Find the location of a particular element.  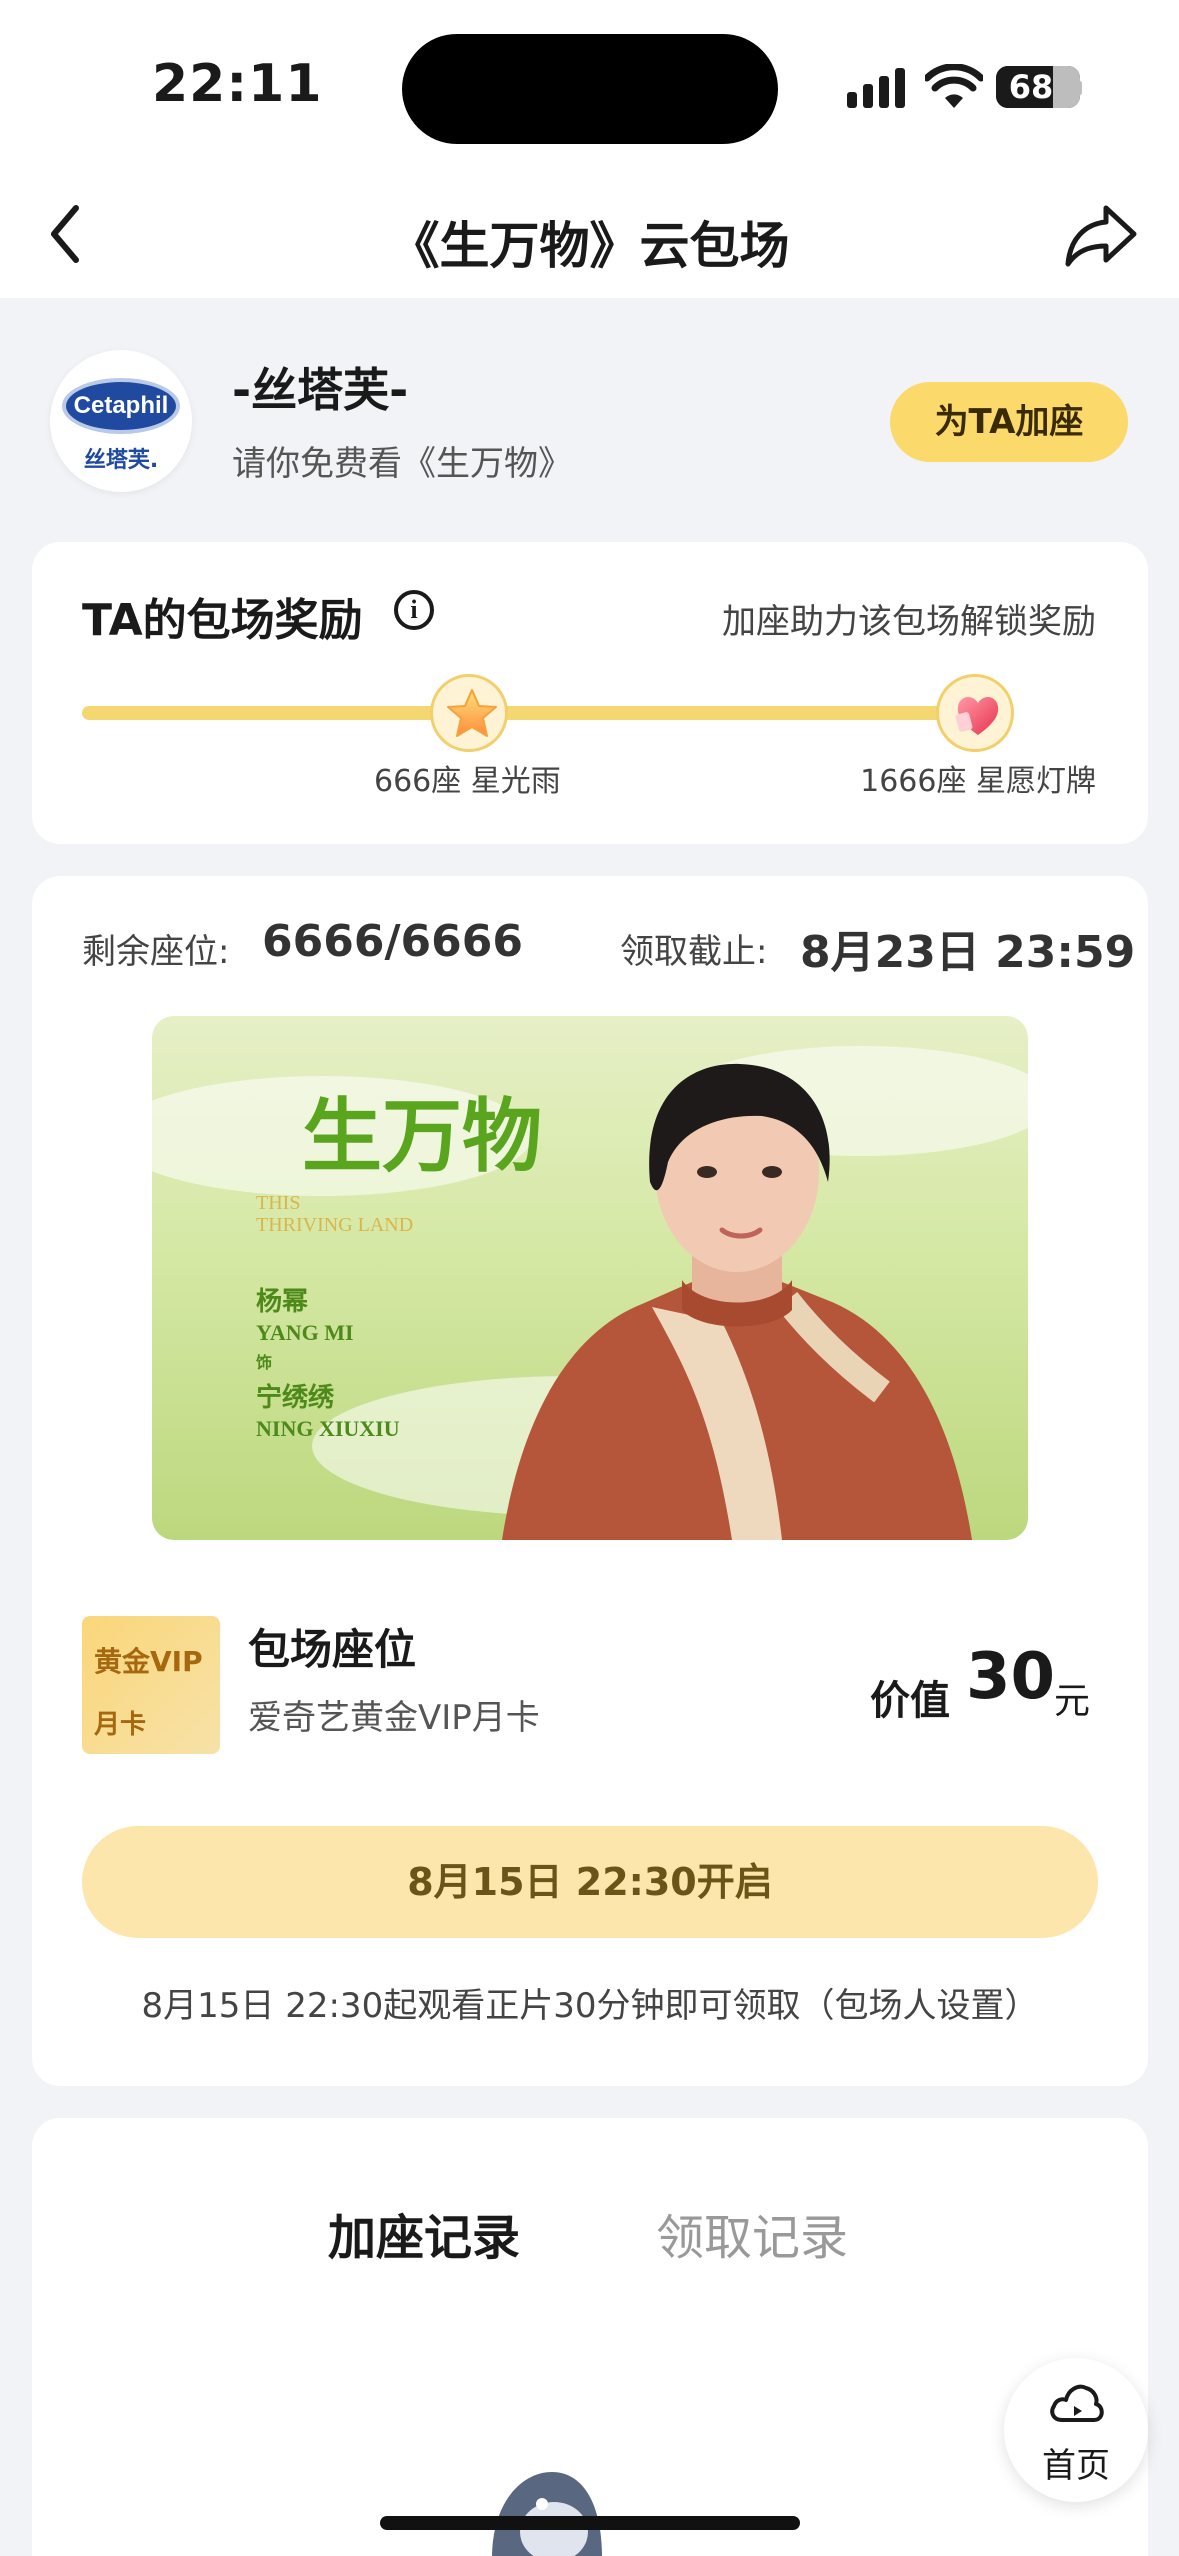

poster-en-title: THIS THRIVING LAND is located at coordinates (334, 1214).